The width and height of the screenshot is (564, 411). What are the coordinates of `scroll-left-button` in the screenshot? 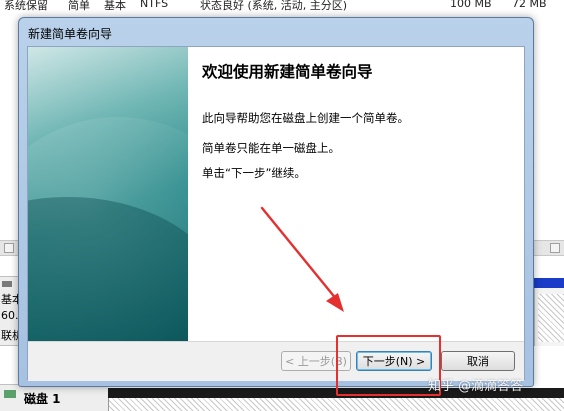 It's located at (9, 248).